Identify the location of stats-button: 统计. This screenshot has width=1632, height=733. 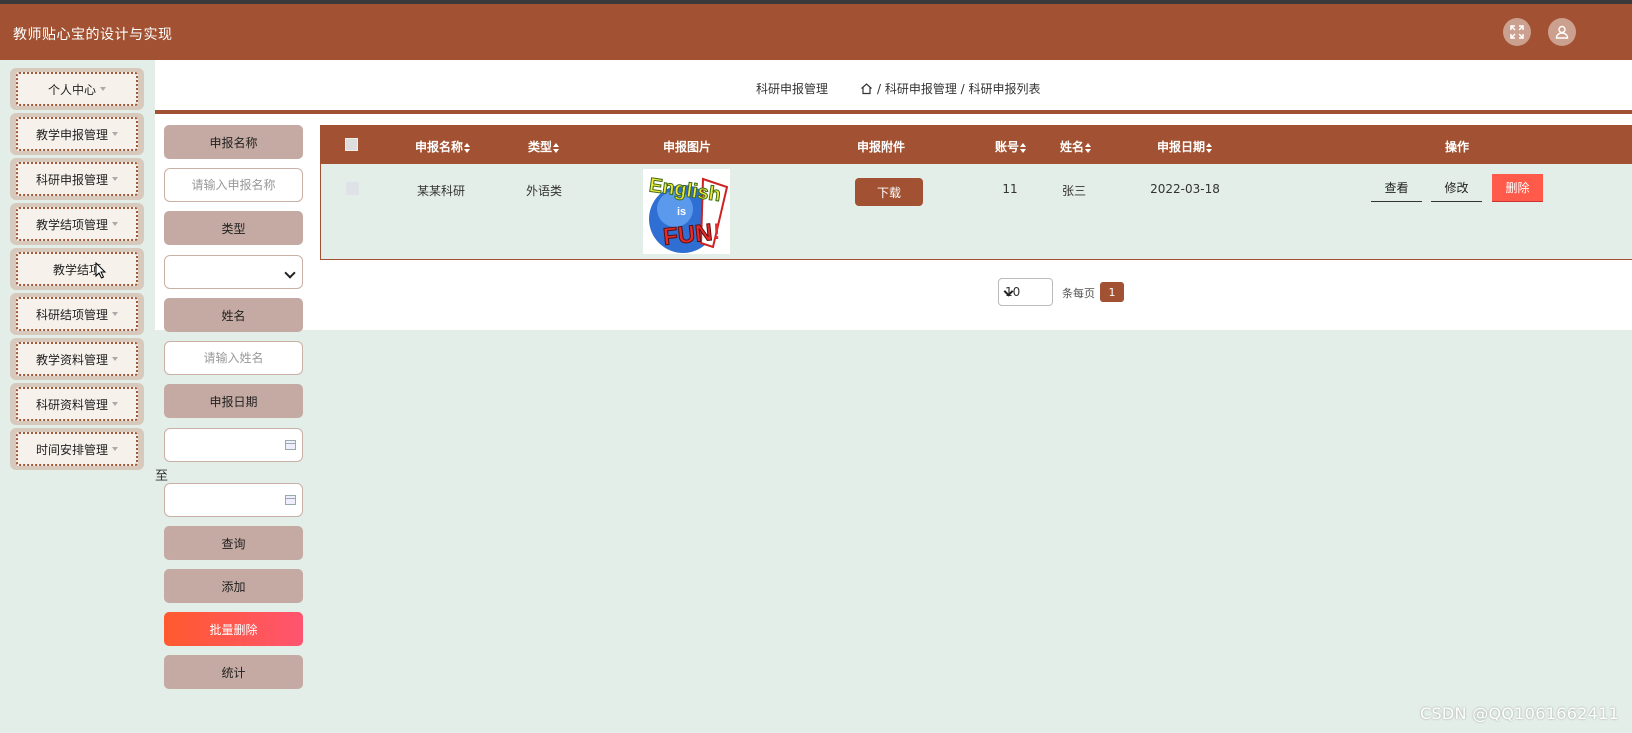
(233, 672).